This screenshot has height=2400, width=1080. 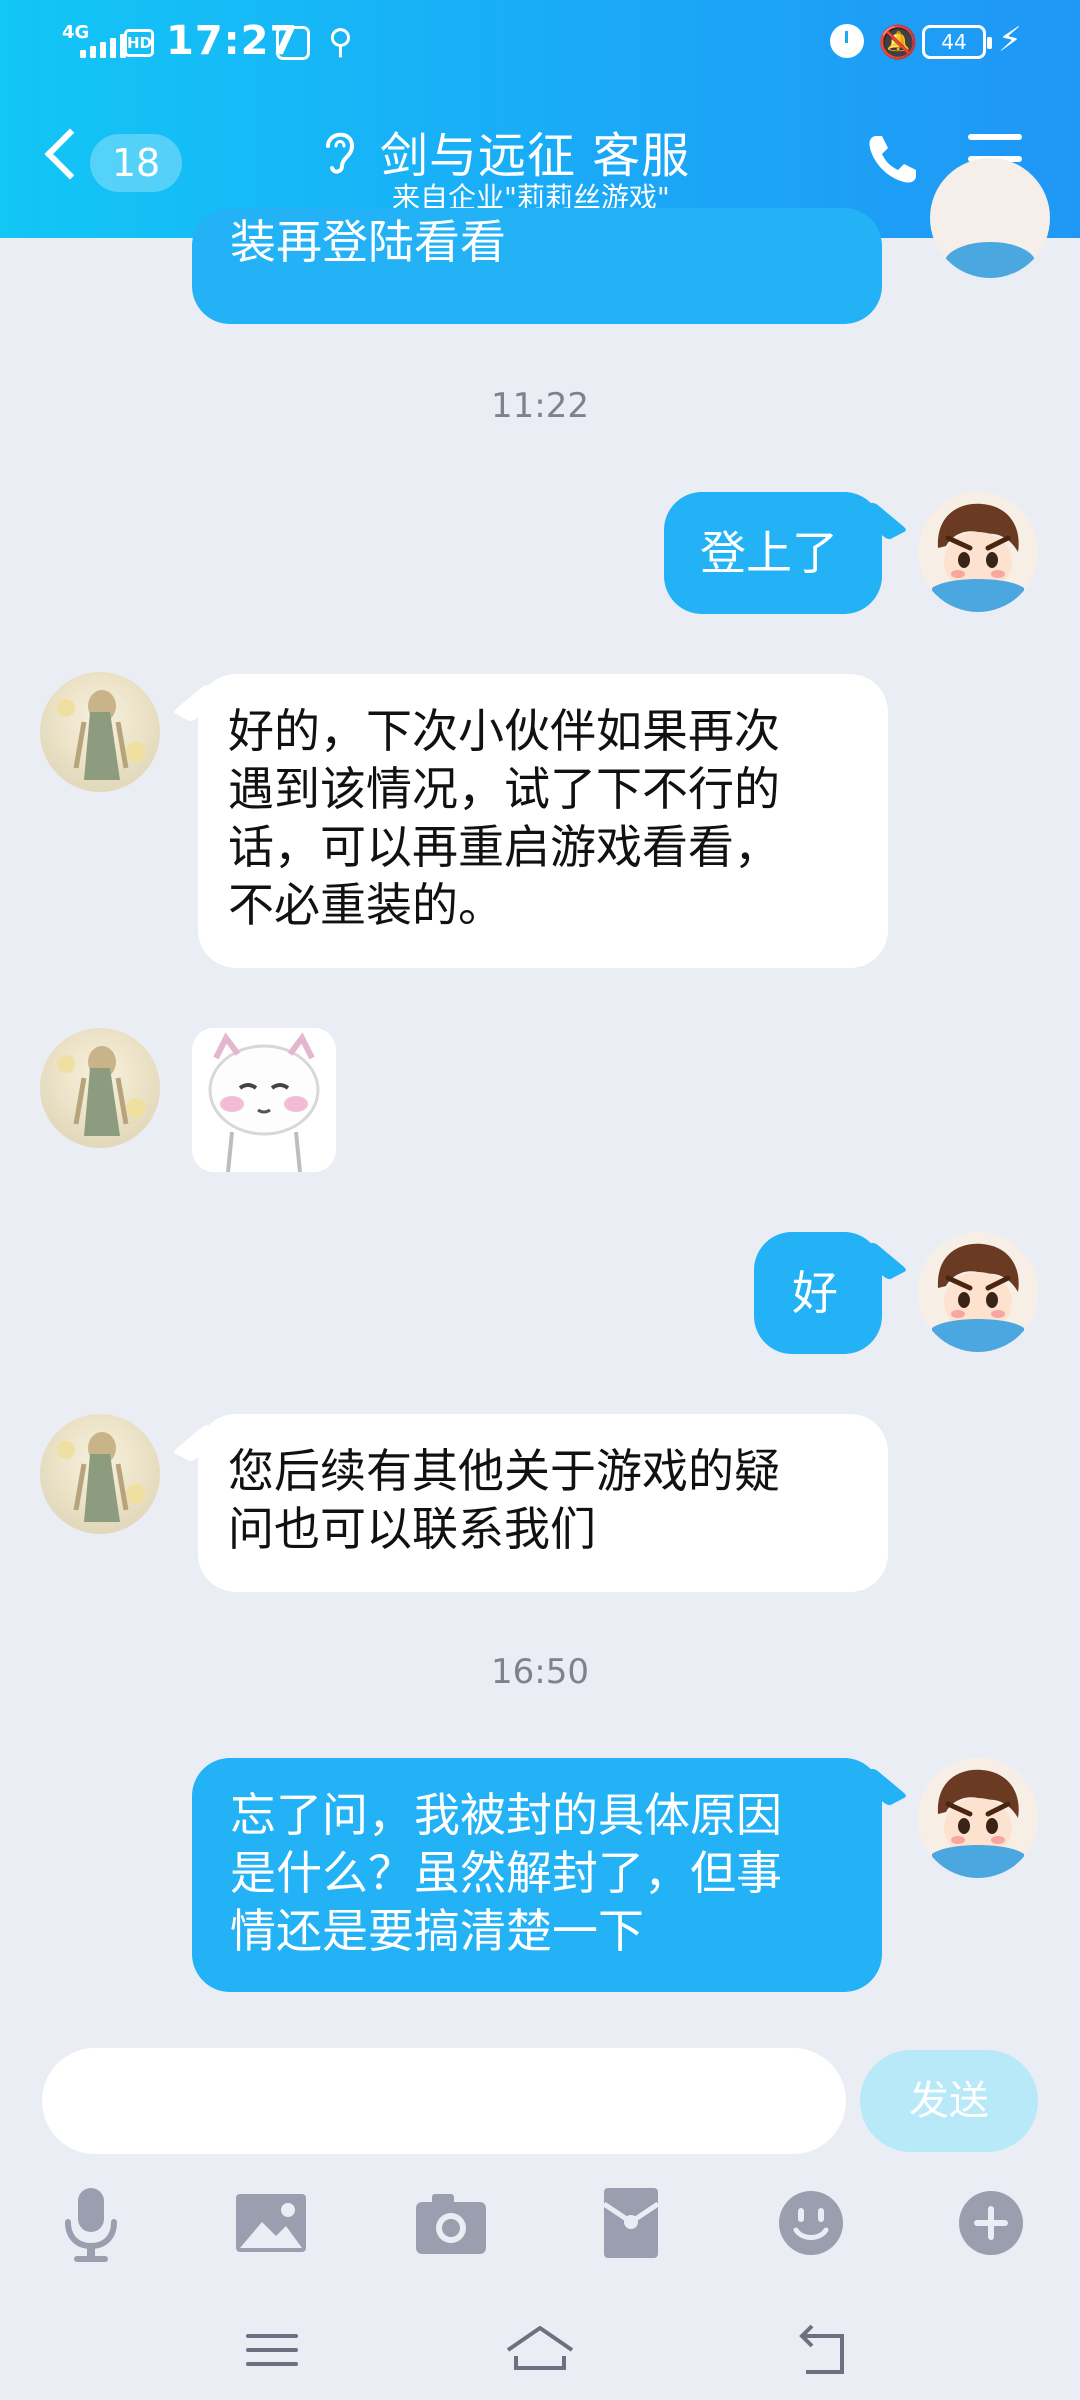 I want to click on message-text-line: 情还是要搞清楚一下, so click(x=437, y=1931).